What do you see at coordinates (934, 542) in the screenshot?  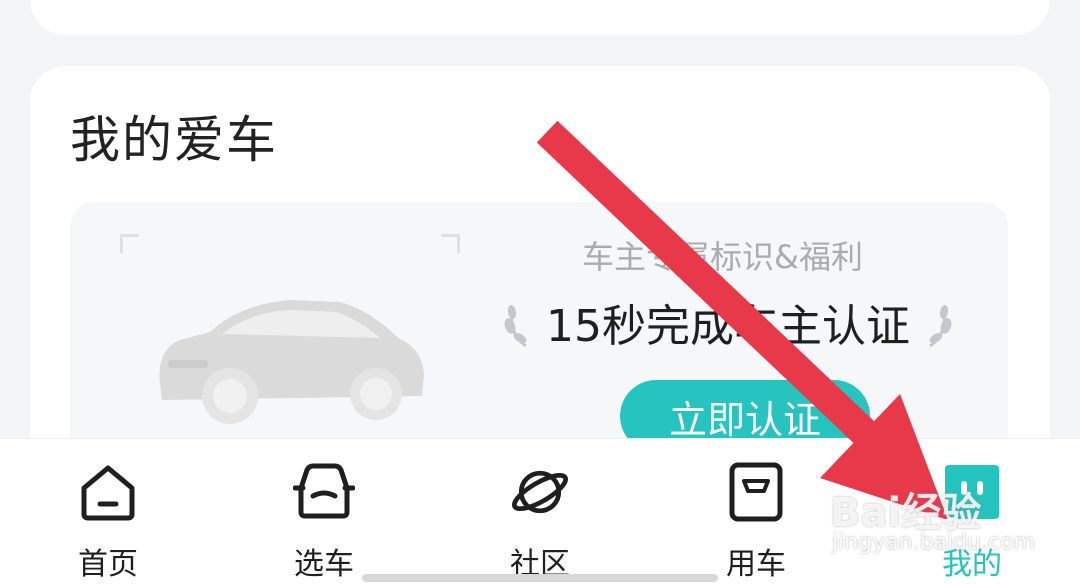 I see `watermark-url: jingyan.baidu.com` at bounding box center [934, 542].